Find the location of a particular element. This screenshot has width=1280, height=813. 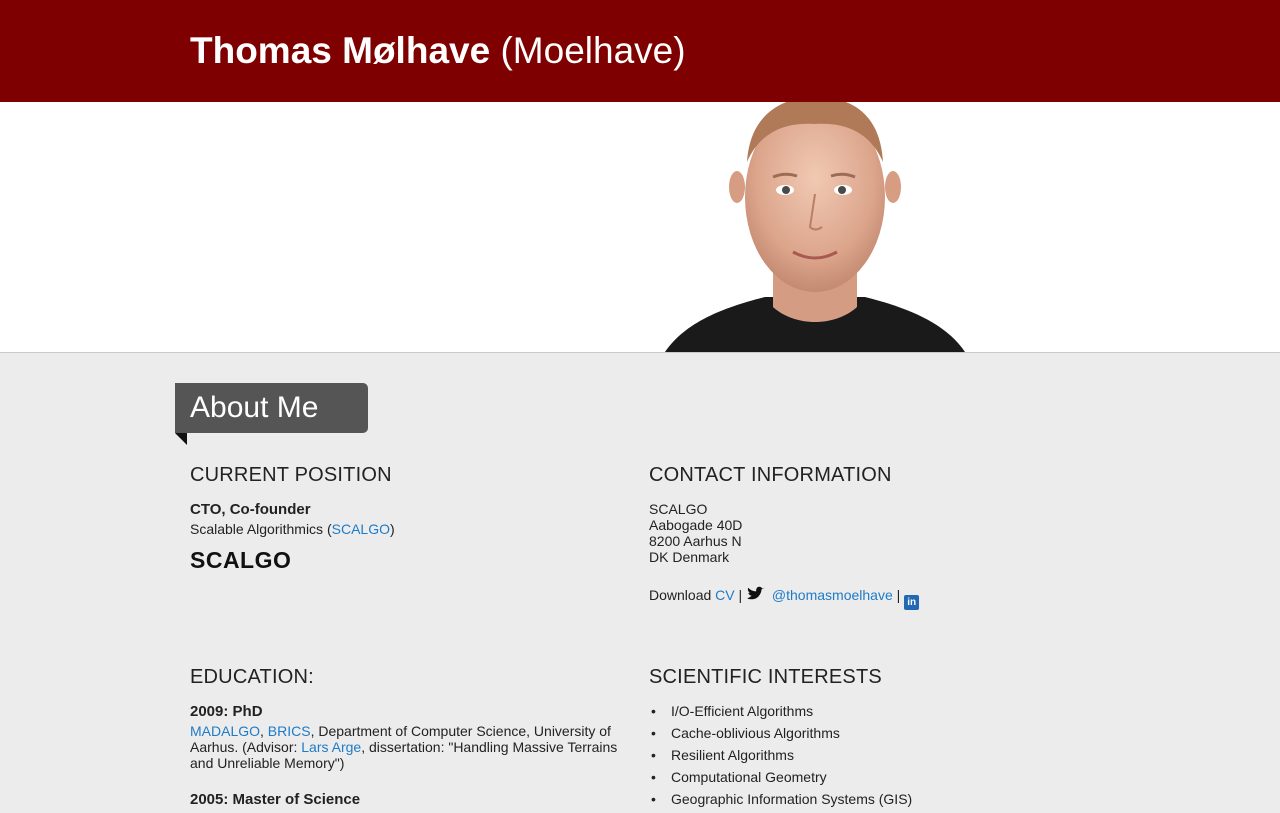

brics-link: BRICS is located at coordinates (289, 731).